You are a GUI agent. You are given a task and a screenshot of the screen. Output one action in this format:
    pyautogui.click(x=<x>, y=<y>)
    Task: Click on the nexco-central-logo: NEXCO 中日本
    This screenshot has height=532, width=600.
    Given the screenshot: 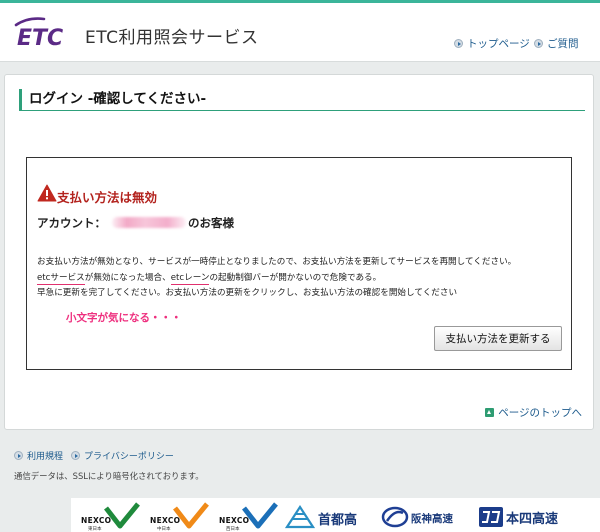 What is the action you would take?
    pyautogui.click(x=177, y=517)
    